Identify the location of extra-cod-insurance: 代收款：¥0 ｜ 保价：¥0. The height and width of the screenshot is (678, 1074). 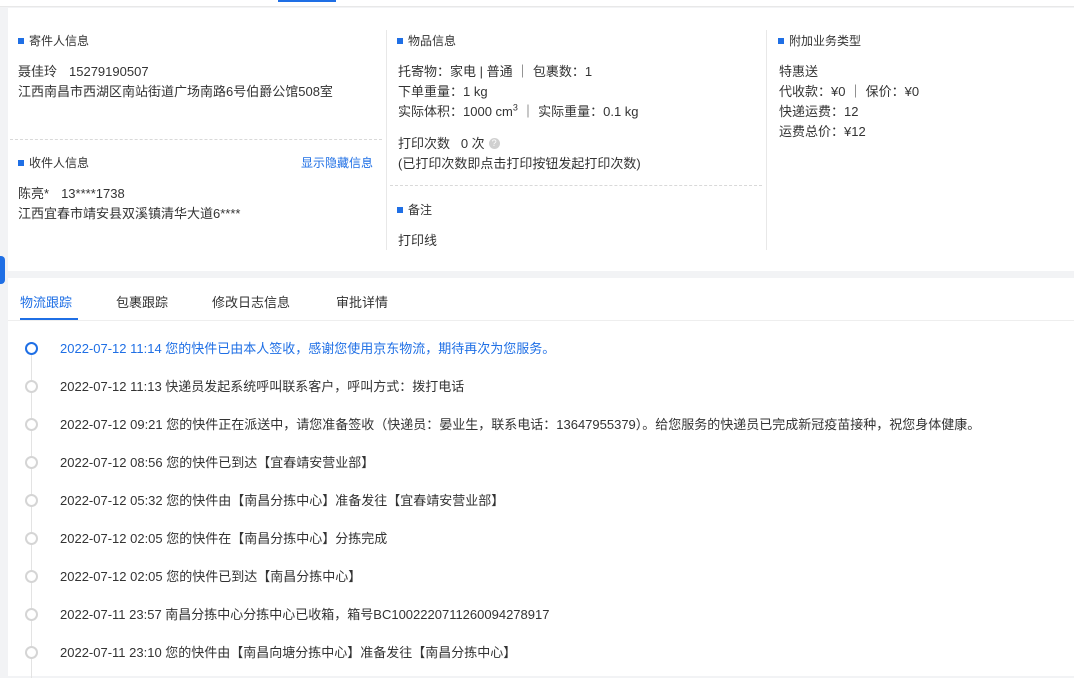
(849, 91).